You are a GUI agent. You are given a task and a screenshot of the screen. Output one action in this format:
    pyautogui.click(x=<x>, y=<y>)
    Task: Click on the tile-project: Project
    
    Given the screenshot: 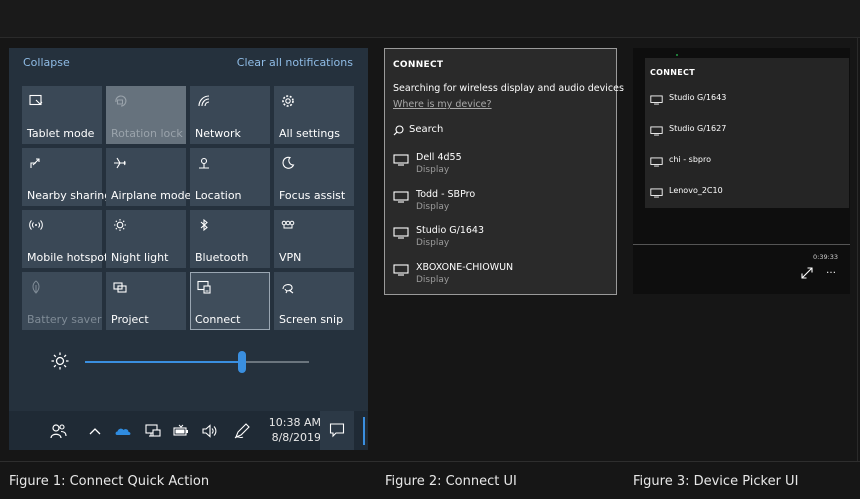 What is the action you would take?
    pyautogui.click(x=146, y=301)
    